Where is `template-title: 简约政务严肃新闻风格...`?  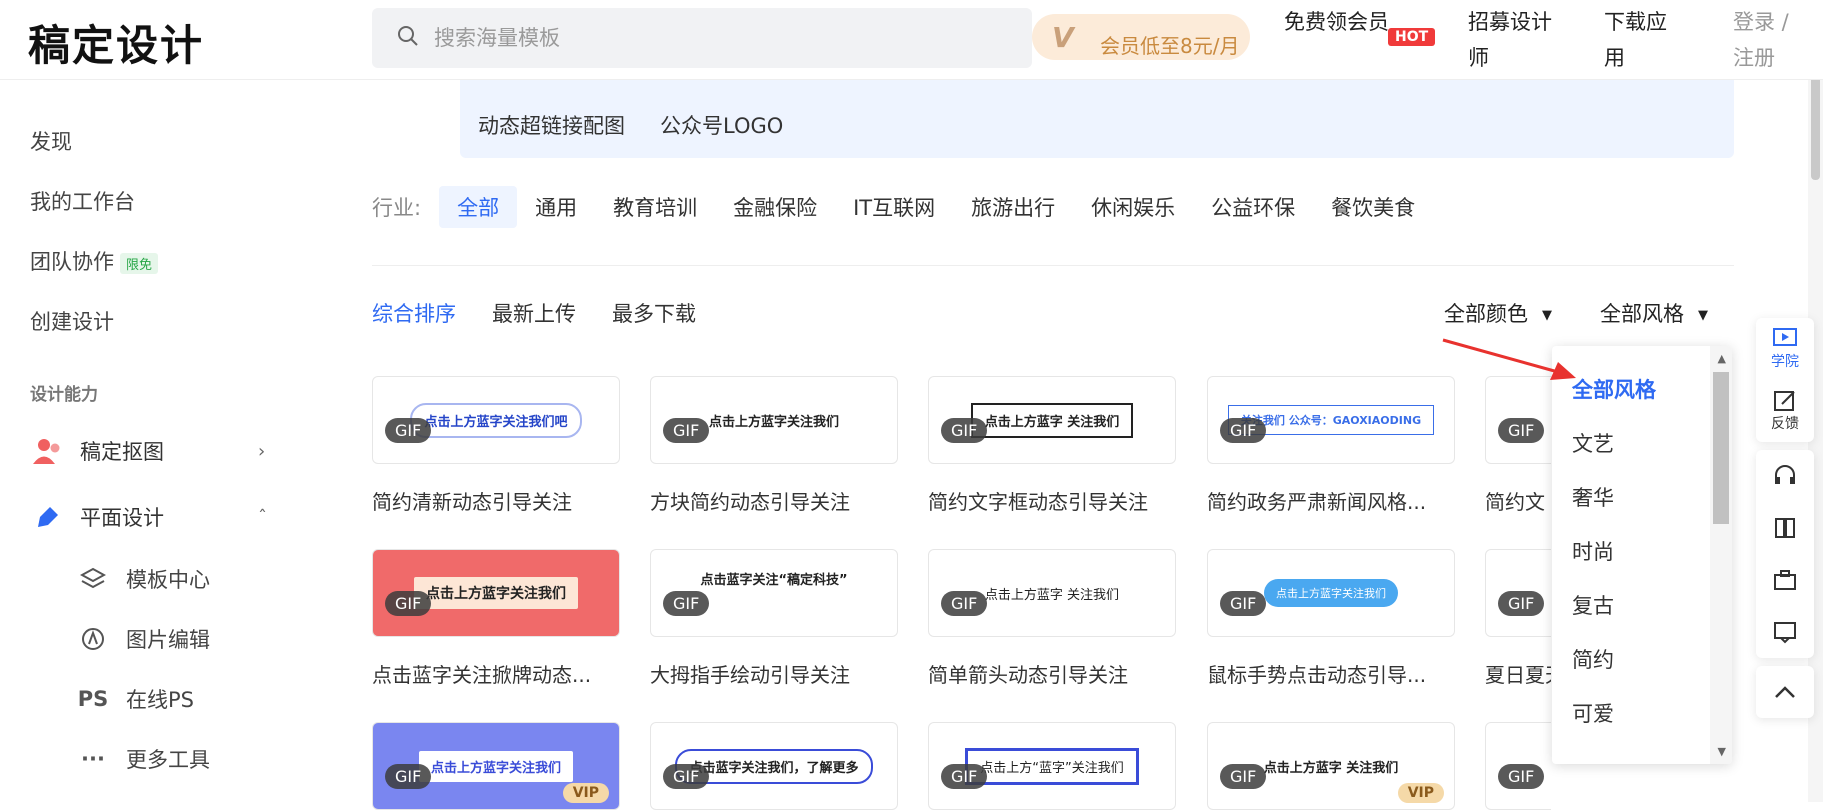 template-title: 简约政务严肃新闻风格... is located at coordinates (1331, 500).